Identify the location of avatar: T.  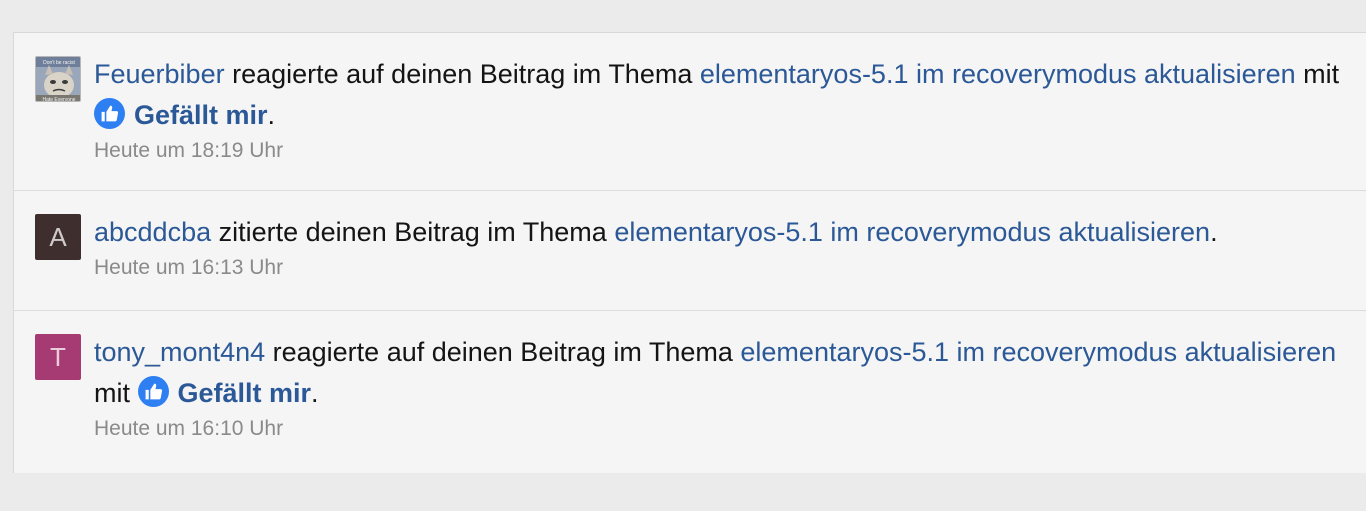
(58, 357).